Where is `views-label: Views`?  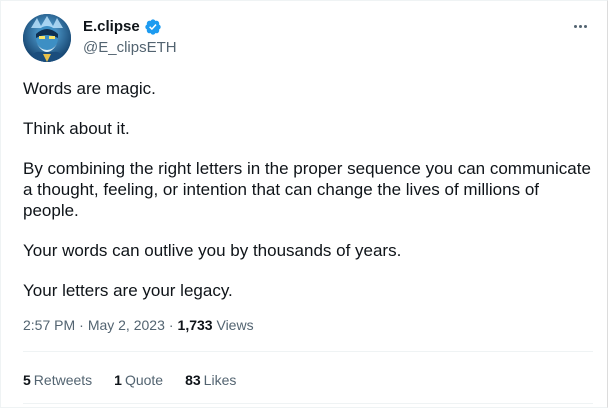
views-label: Views is located at coordinates (235, 325).